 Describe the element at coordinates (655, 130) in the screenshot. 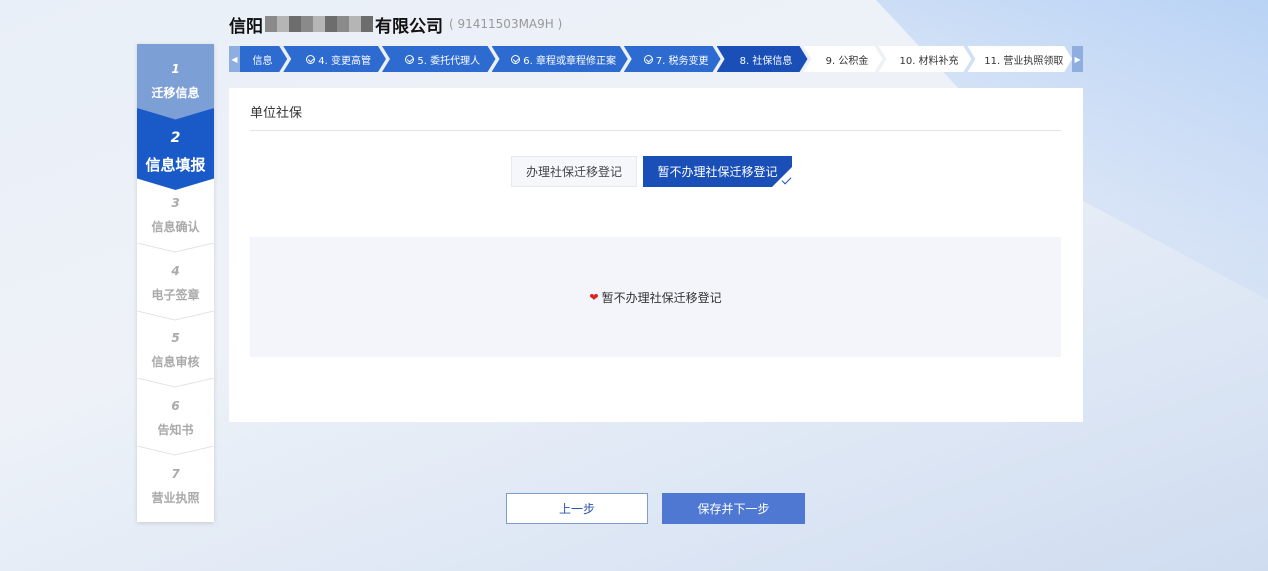

I see `divider` at that location.